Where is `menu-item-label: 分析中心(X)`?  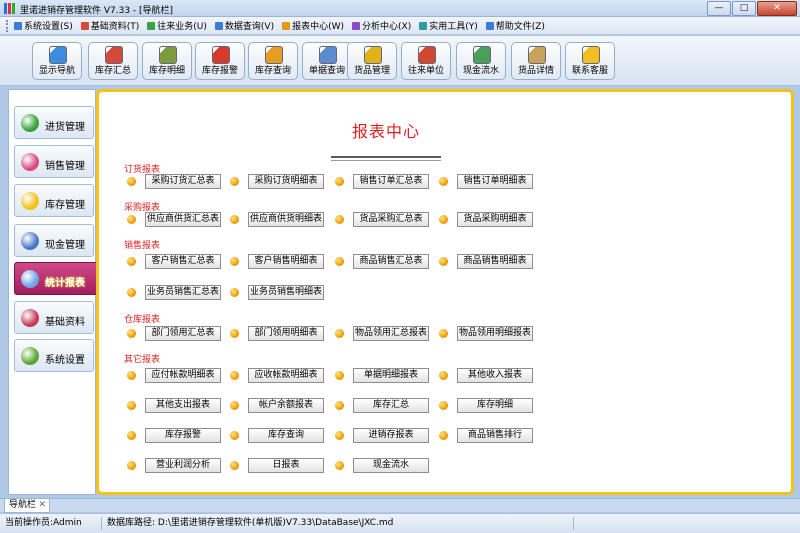
menu-item-label: 分析中心(X) is located at coordinates (387, 27).